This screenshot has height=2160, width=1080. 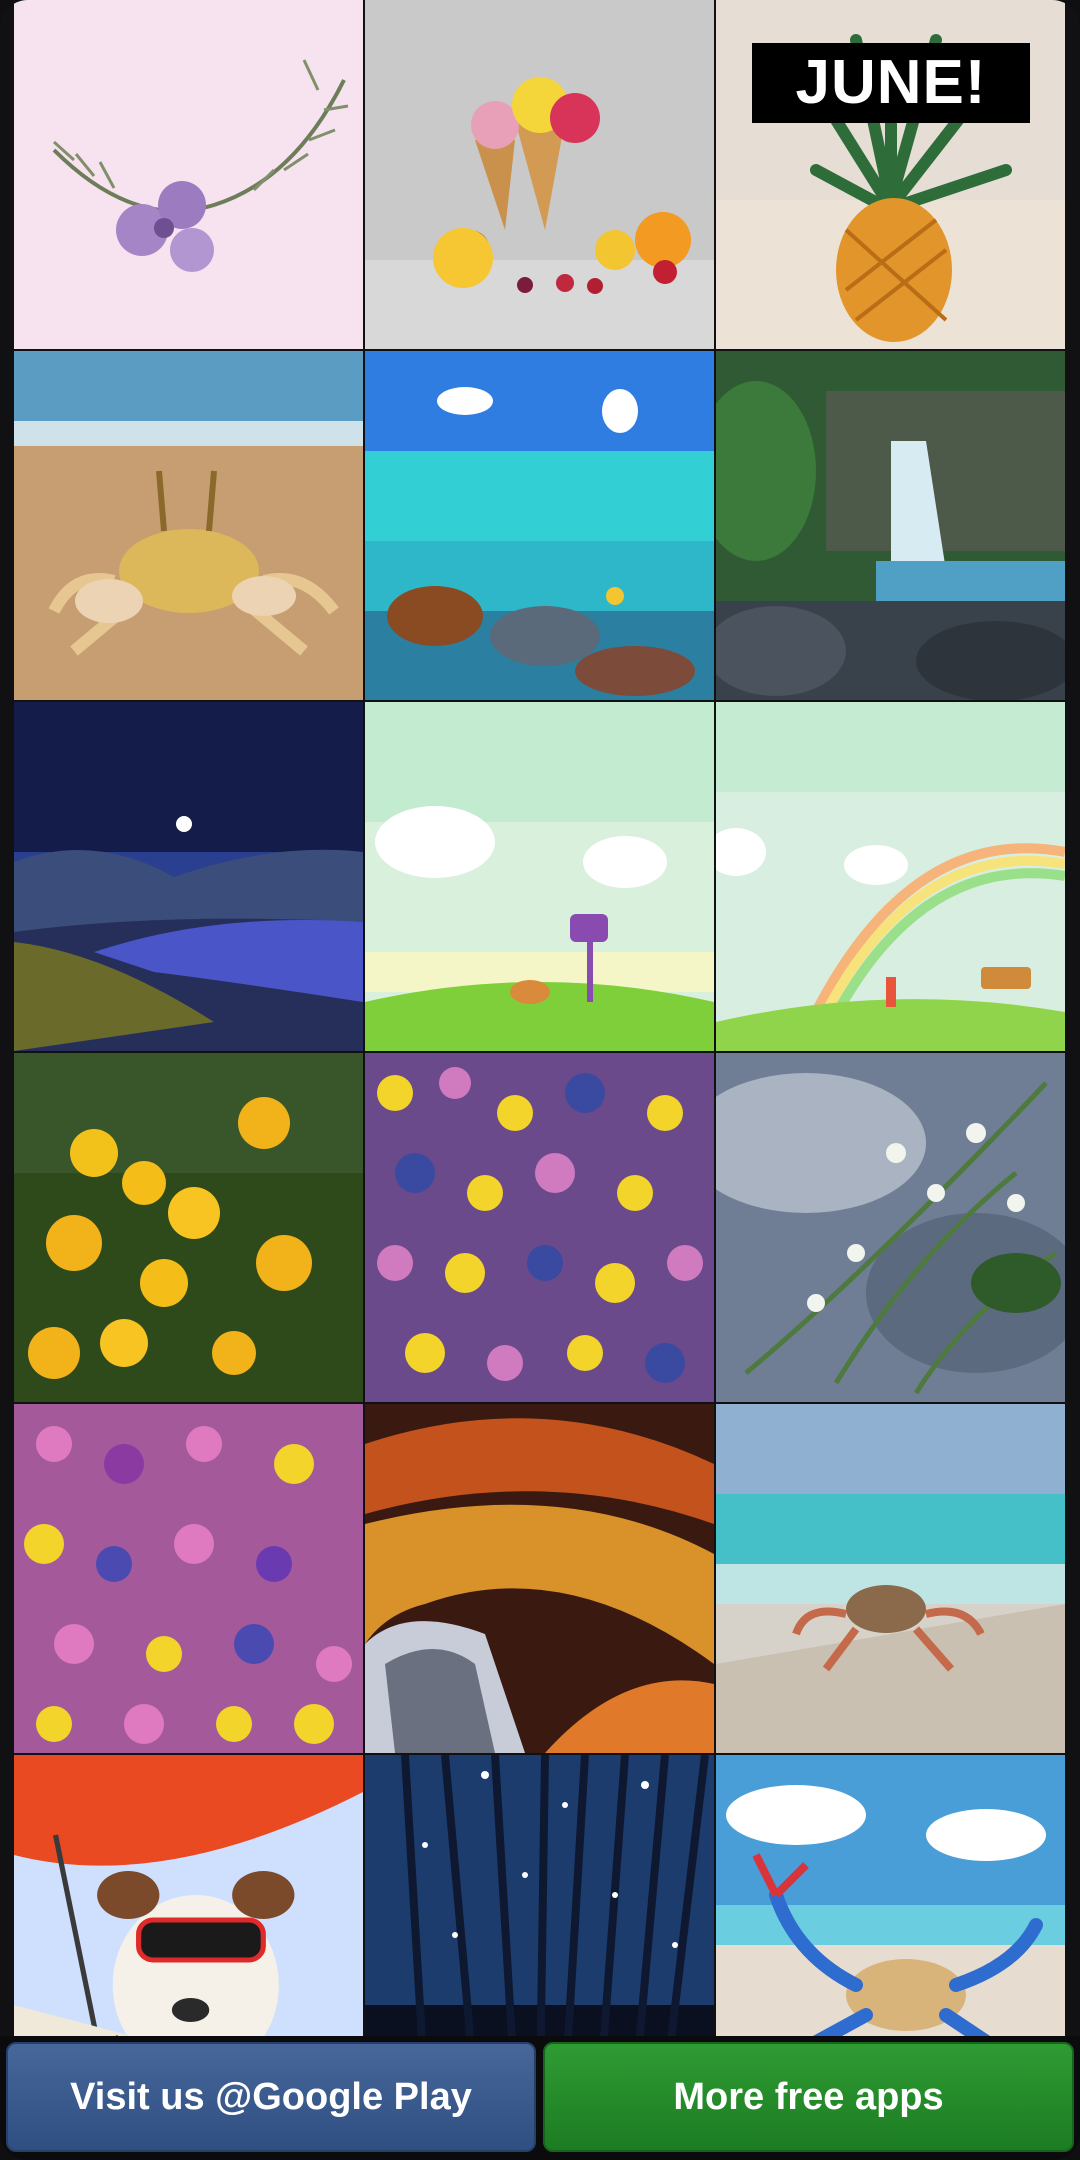 I want to click on more-free-apps-button: More free apps, so click(x=808, y=2097).